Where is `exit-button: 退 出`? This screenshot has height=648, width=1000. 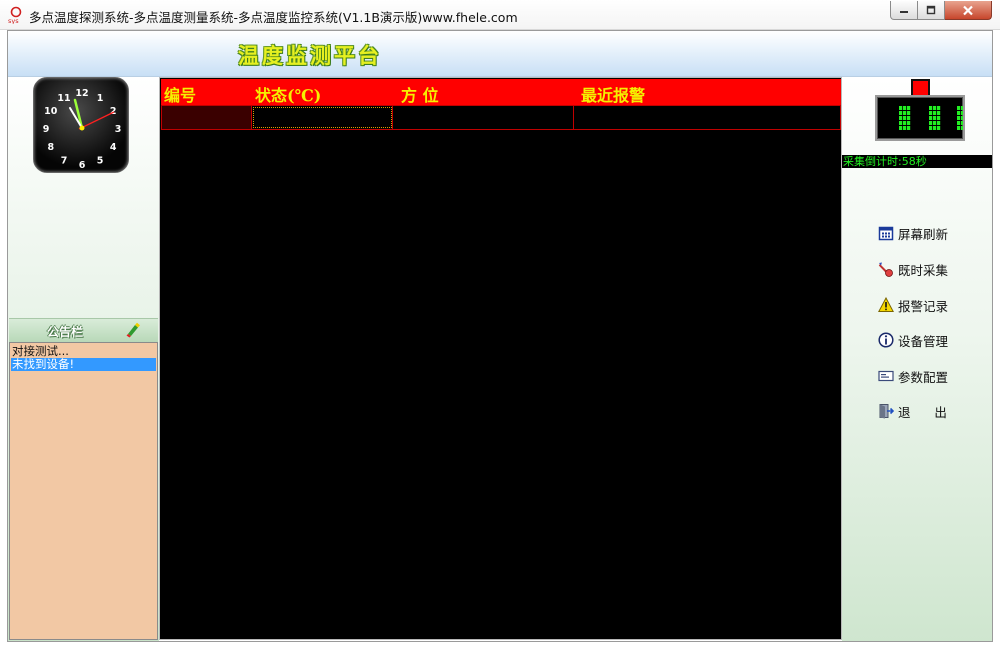
exit-button: 退 出 is located at coordinates (928, 411).